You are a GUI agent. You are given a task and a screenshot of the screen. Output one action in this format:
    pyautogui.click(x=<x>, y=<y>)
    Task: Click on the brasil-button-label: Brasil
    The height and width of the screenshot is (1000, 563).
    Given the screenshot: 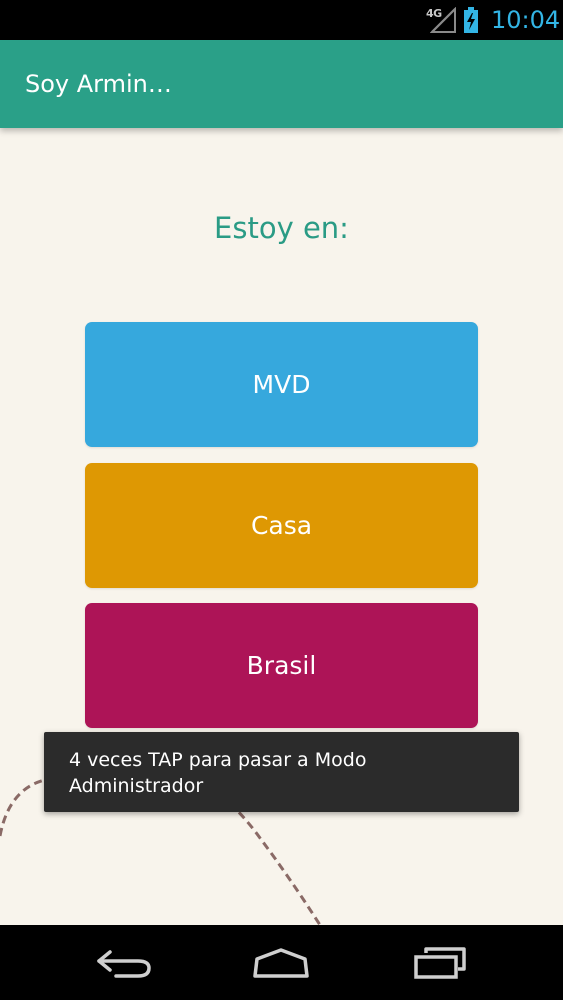 What is the action you would take?
    pyautogui.click(x=281, y=665)
    